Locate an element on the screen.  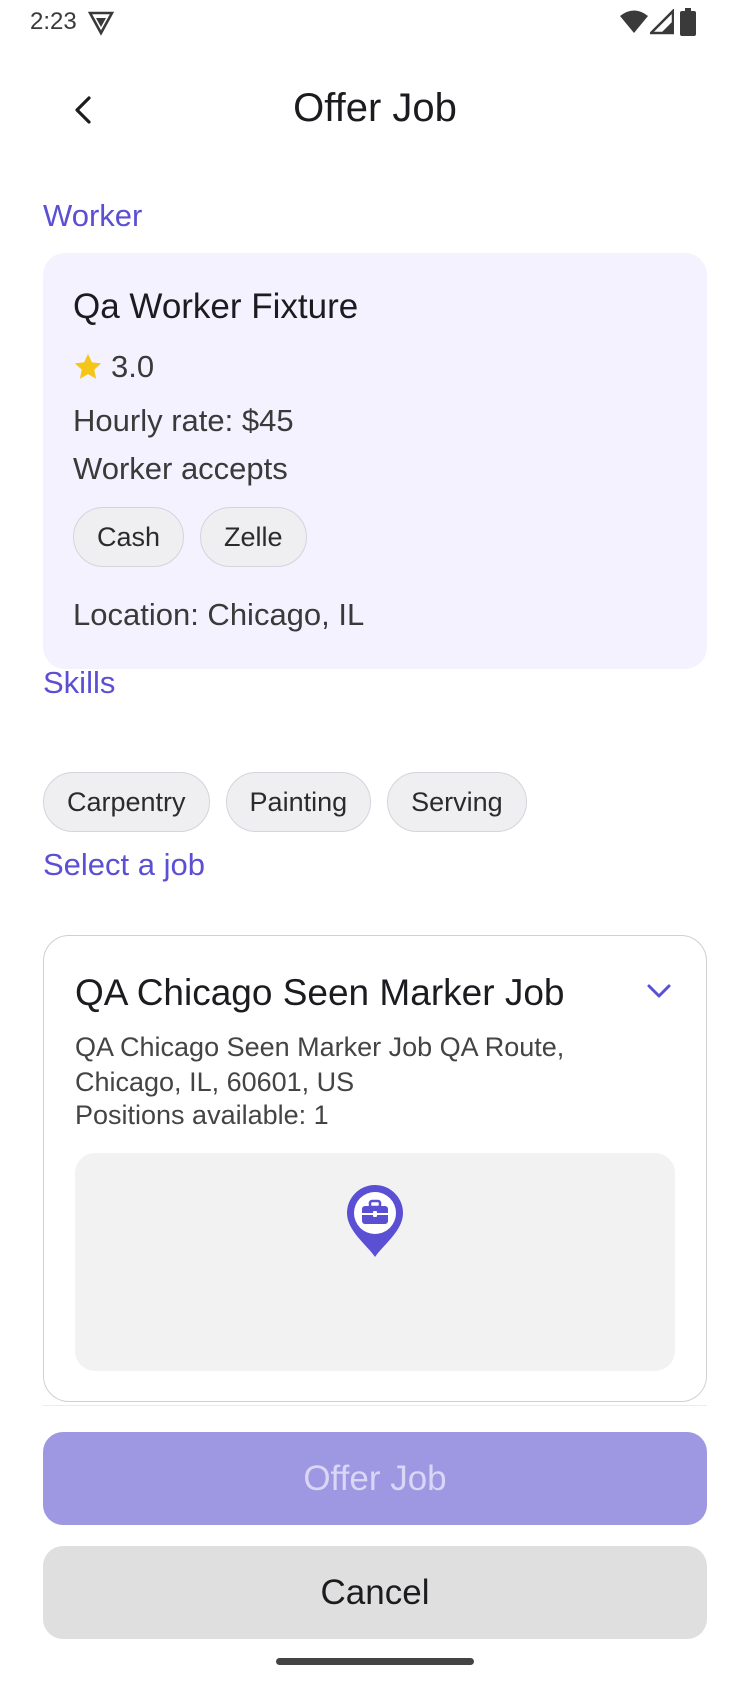
chevron-down-icon is located at coordinates (659, 991).